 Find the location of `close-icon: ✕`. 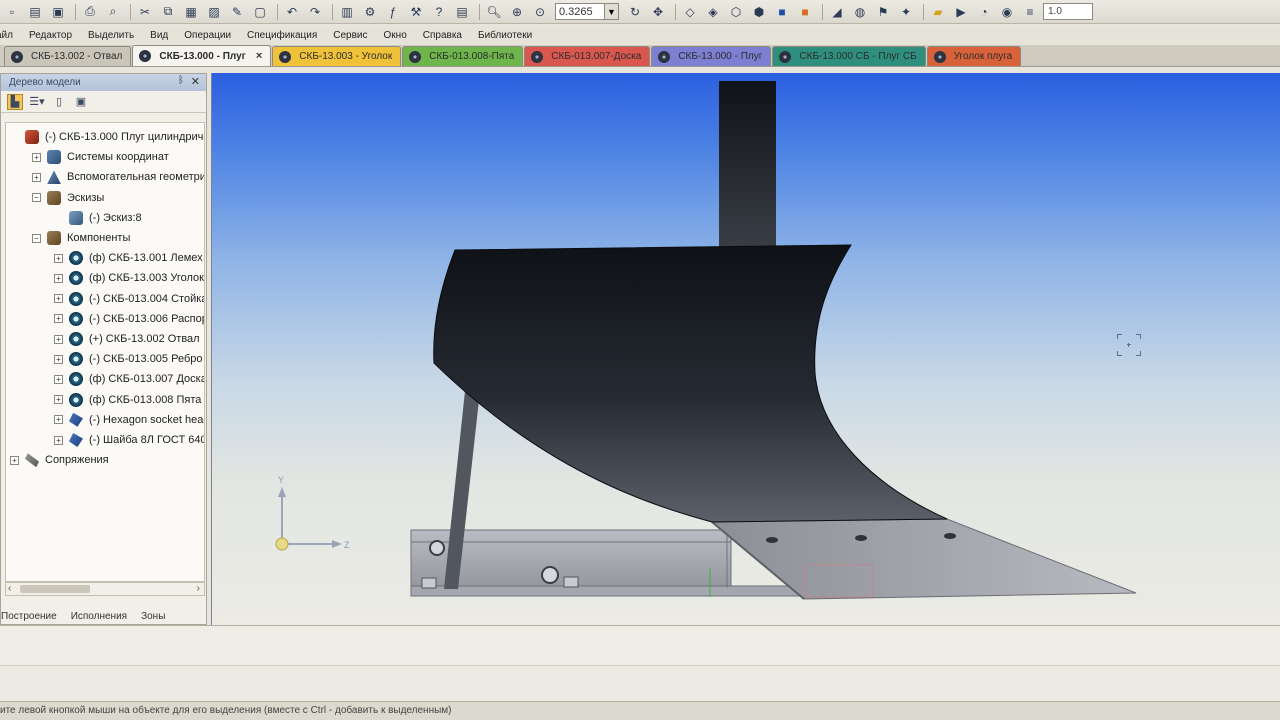

close-icon: ✕ is located at coordinates (195, 81).